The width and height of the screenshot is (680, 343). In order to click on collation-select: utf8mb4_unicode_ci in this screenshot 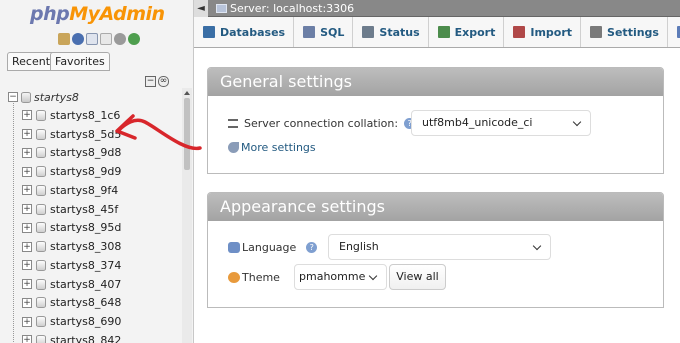, I will do `click(501, 123)`.